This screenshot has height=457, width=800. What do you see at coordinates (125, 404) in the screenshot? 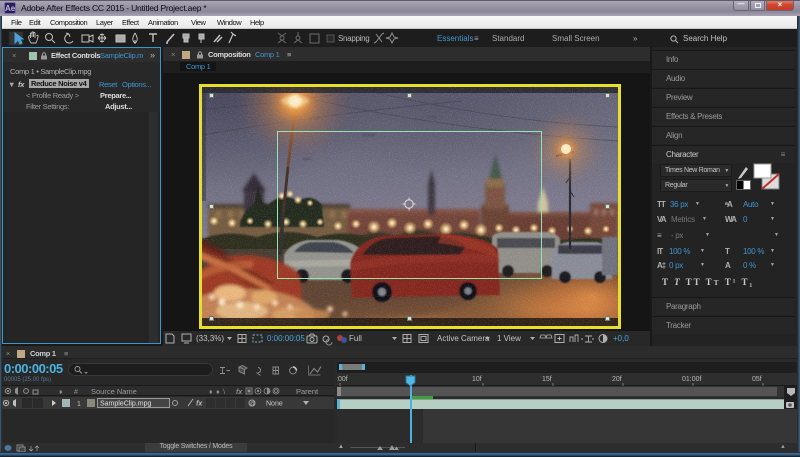
I see `svg-text: SampleClip.mpg` at bounding box center [125, 404].